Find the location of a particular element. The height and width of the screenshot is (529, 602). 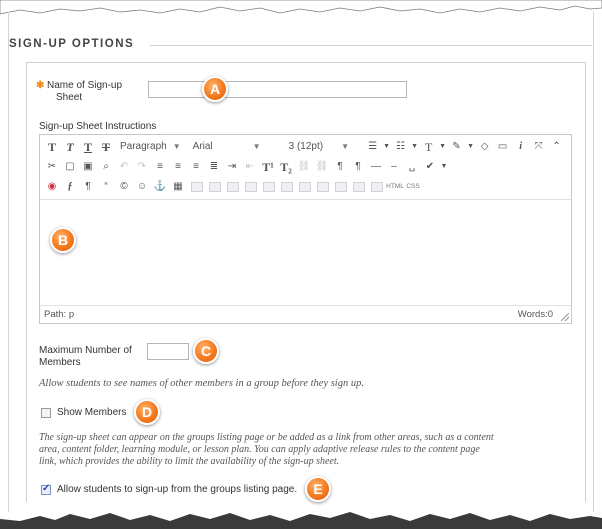

rtl-icon: ¶ is located at coordinates (358, 167).